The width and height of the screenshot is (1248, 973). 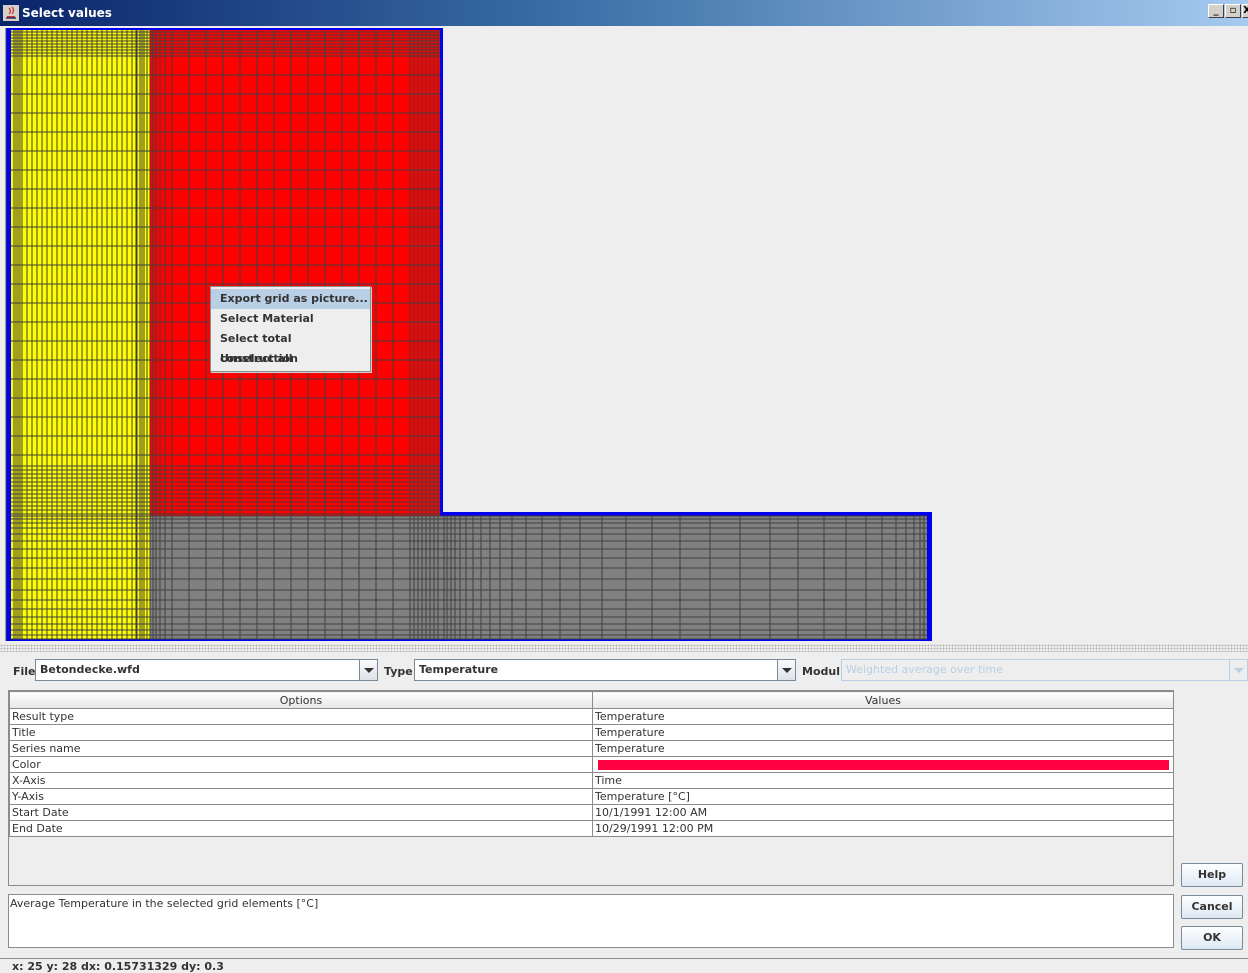 I want to click on table-row: Result type Temperature, so click(x=591, y=716).